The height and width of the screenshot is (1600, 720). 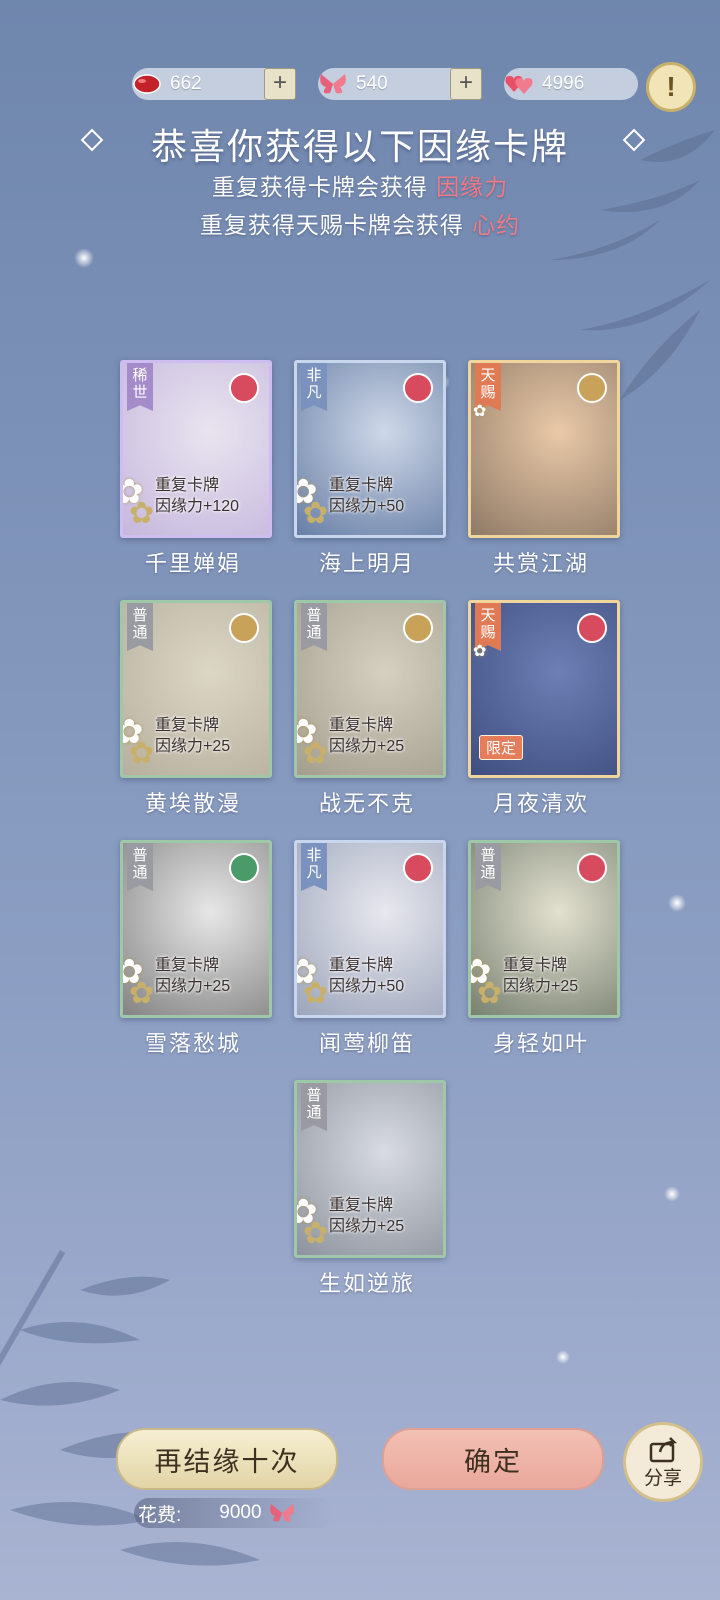 I want to click on card-name: 雪落愁城, so click(x=192, y=1044).